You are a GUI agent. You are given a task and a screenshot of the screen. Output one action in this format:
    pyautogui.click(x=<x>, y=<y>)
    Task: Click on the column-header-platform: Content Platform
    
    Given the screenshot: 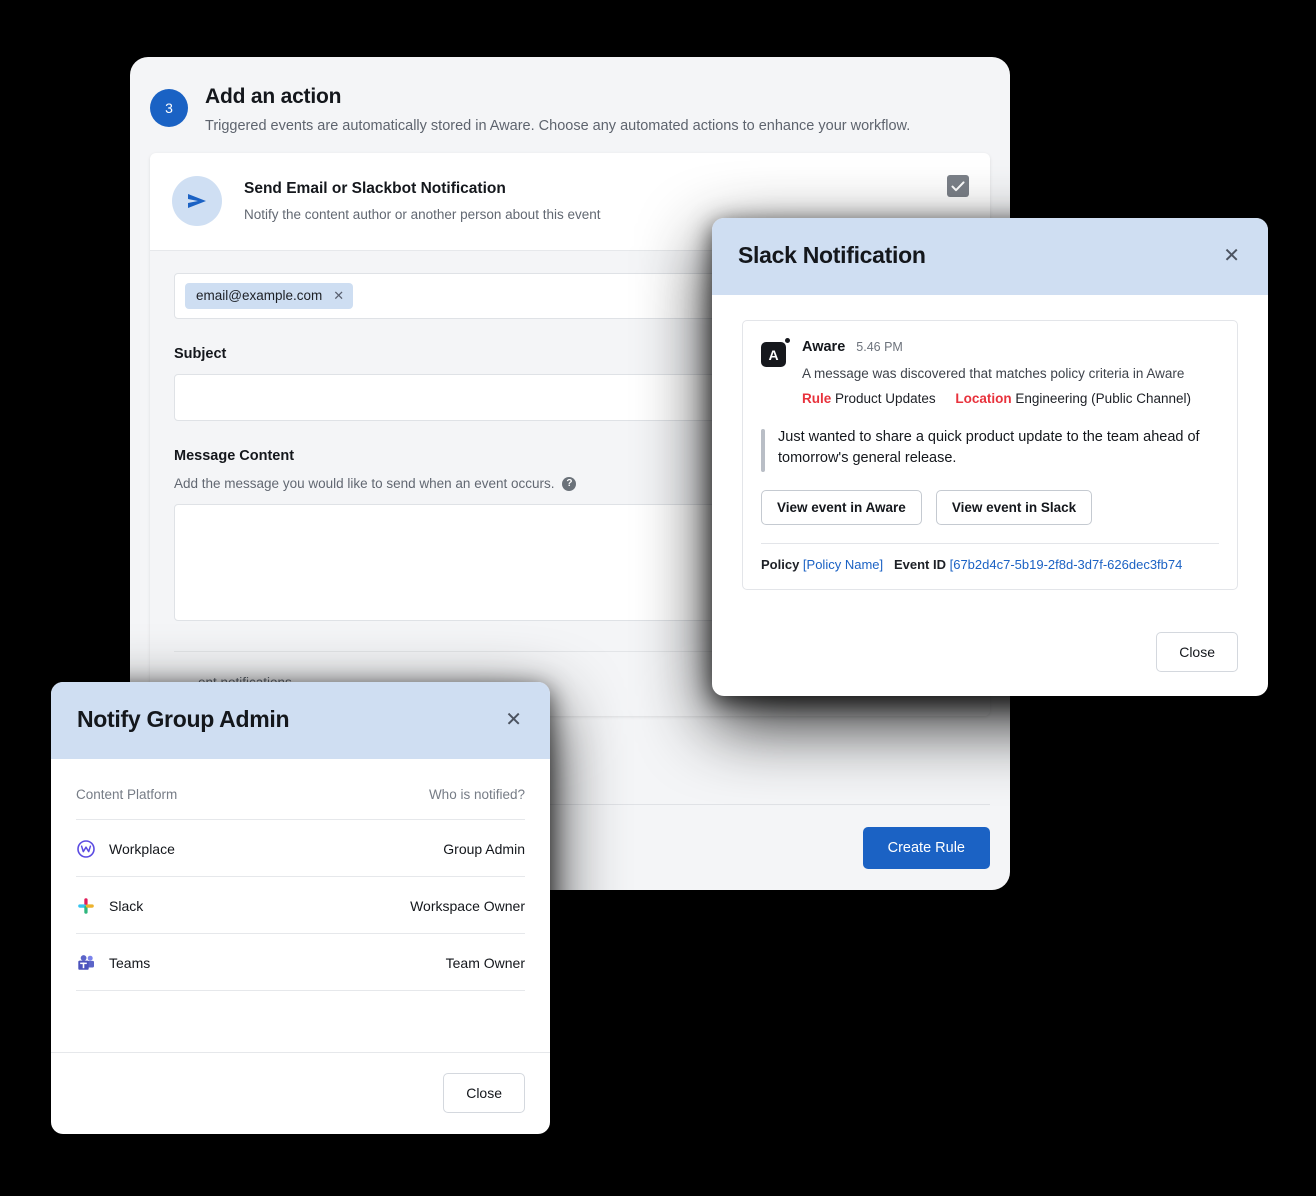 What is the action you would take?
    pyautogui.click(x=127, y=794)
    